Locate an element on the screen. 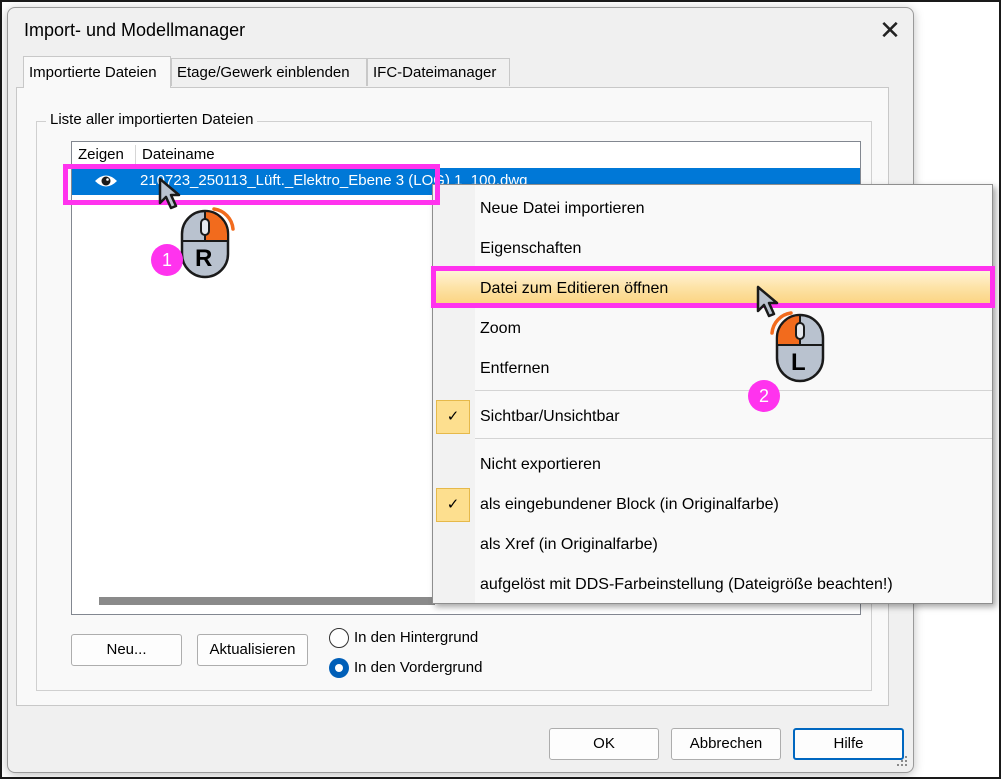  menu-item-label: Entfernen is located at coordinates (515, 368).